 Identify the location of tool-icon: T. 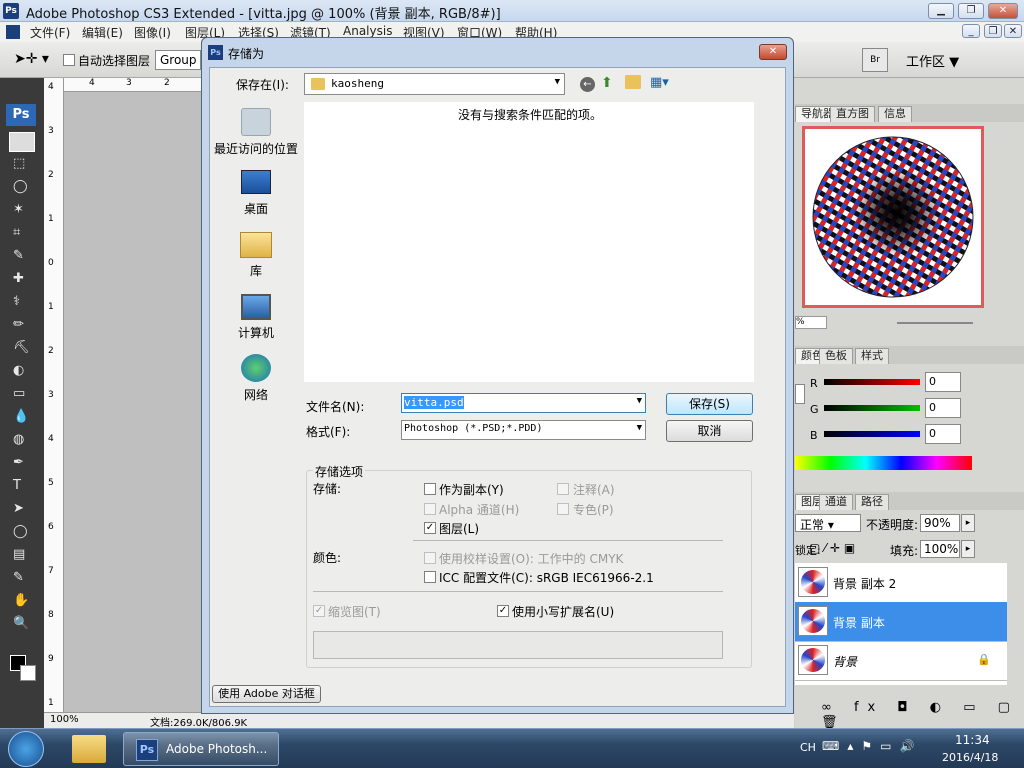
(17, 485).